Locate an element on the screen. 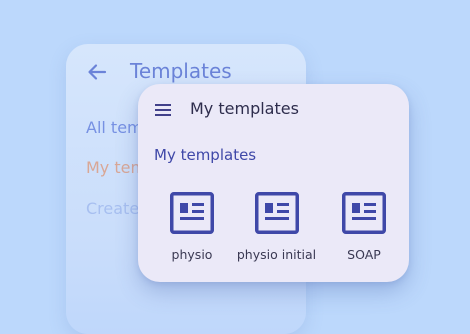 The width and height of the screenshot is (470, 334). template-label: SOAP is located at coordinates (364, 254).